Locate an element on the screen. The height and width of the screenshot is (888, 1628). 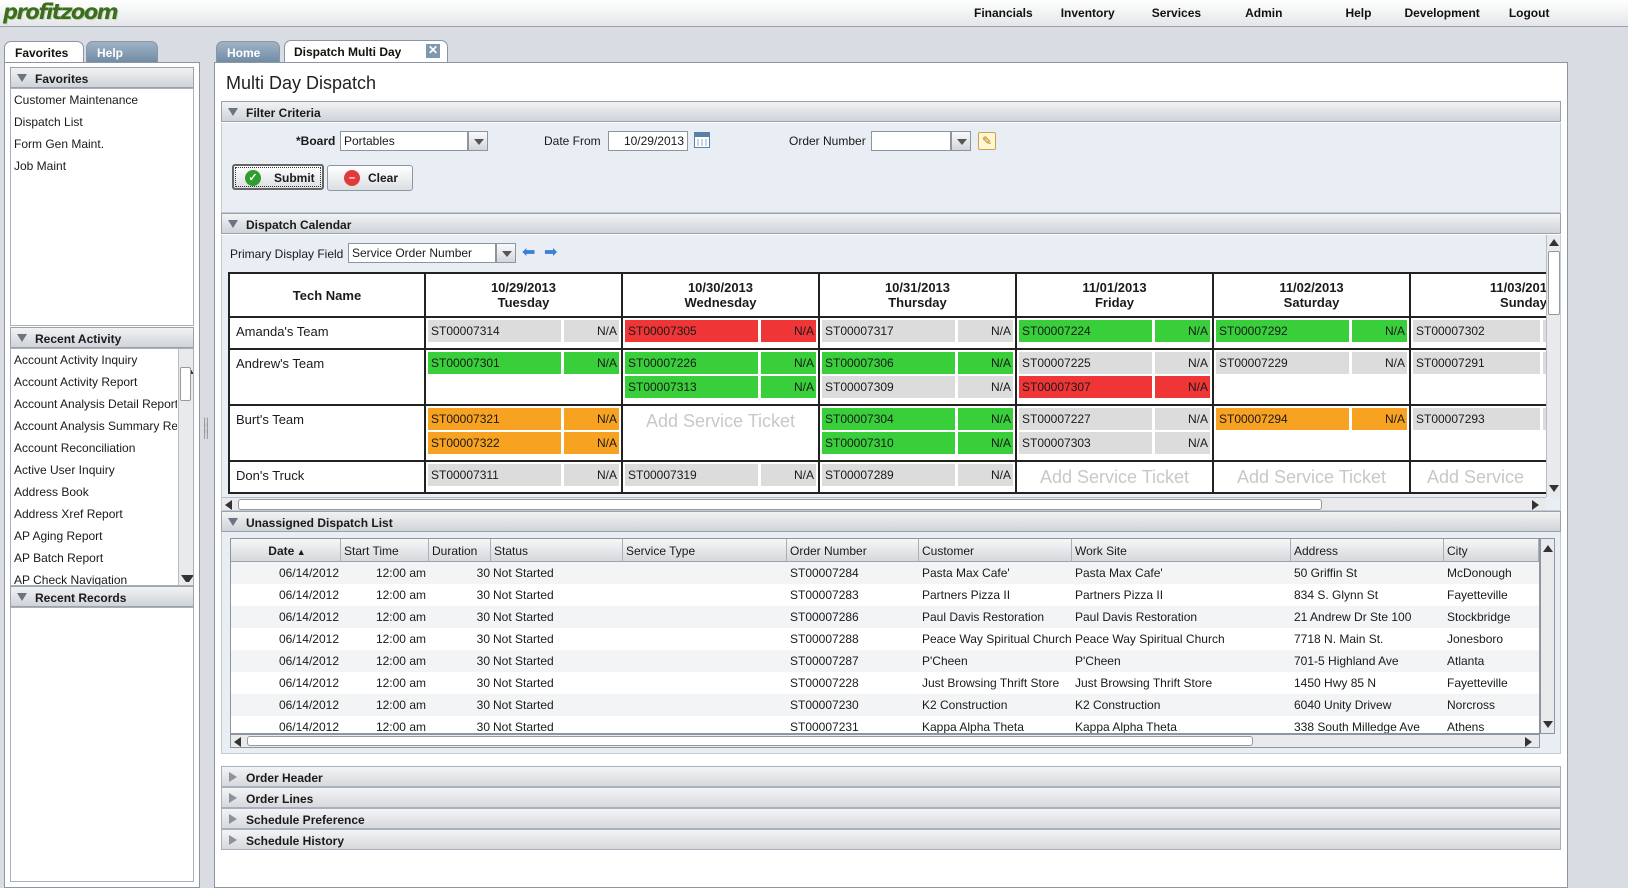
recent-activity-item: AP Batch Report is located at coordinates (94, 558).